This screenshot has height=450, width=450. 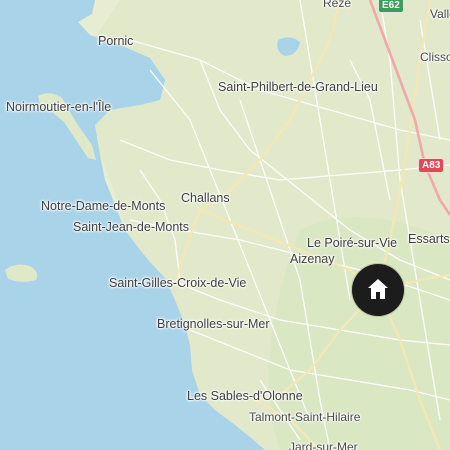 What do you see at coordinates (178, 283) in the screenshot?
I see `place-label-saint-gilles-croix-de-vie: Saint-Gilles-Croix-de-Vie` at bounding box center [178, 283].